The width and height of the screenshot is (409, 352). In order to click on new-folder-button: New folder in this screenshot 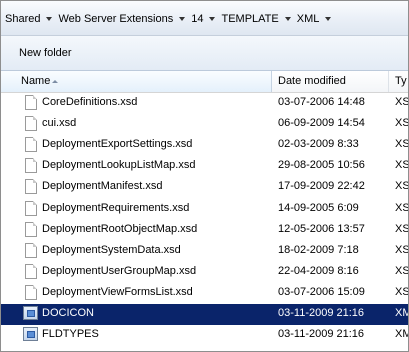, I will do `click(45, 53)`.